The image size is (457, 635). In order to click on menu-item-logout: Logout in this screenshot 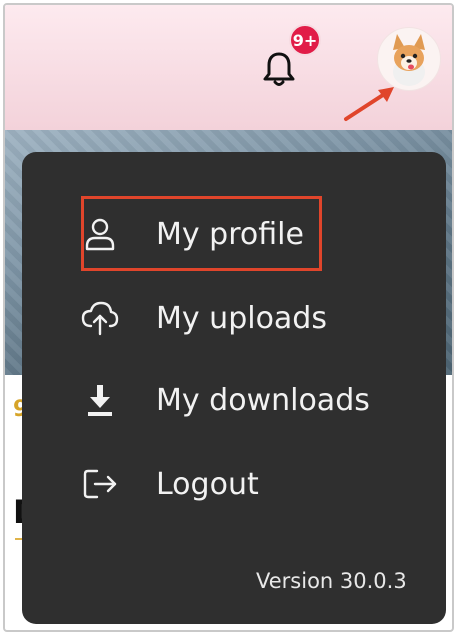, I will do `click(169, 484)`.